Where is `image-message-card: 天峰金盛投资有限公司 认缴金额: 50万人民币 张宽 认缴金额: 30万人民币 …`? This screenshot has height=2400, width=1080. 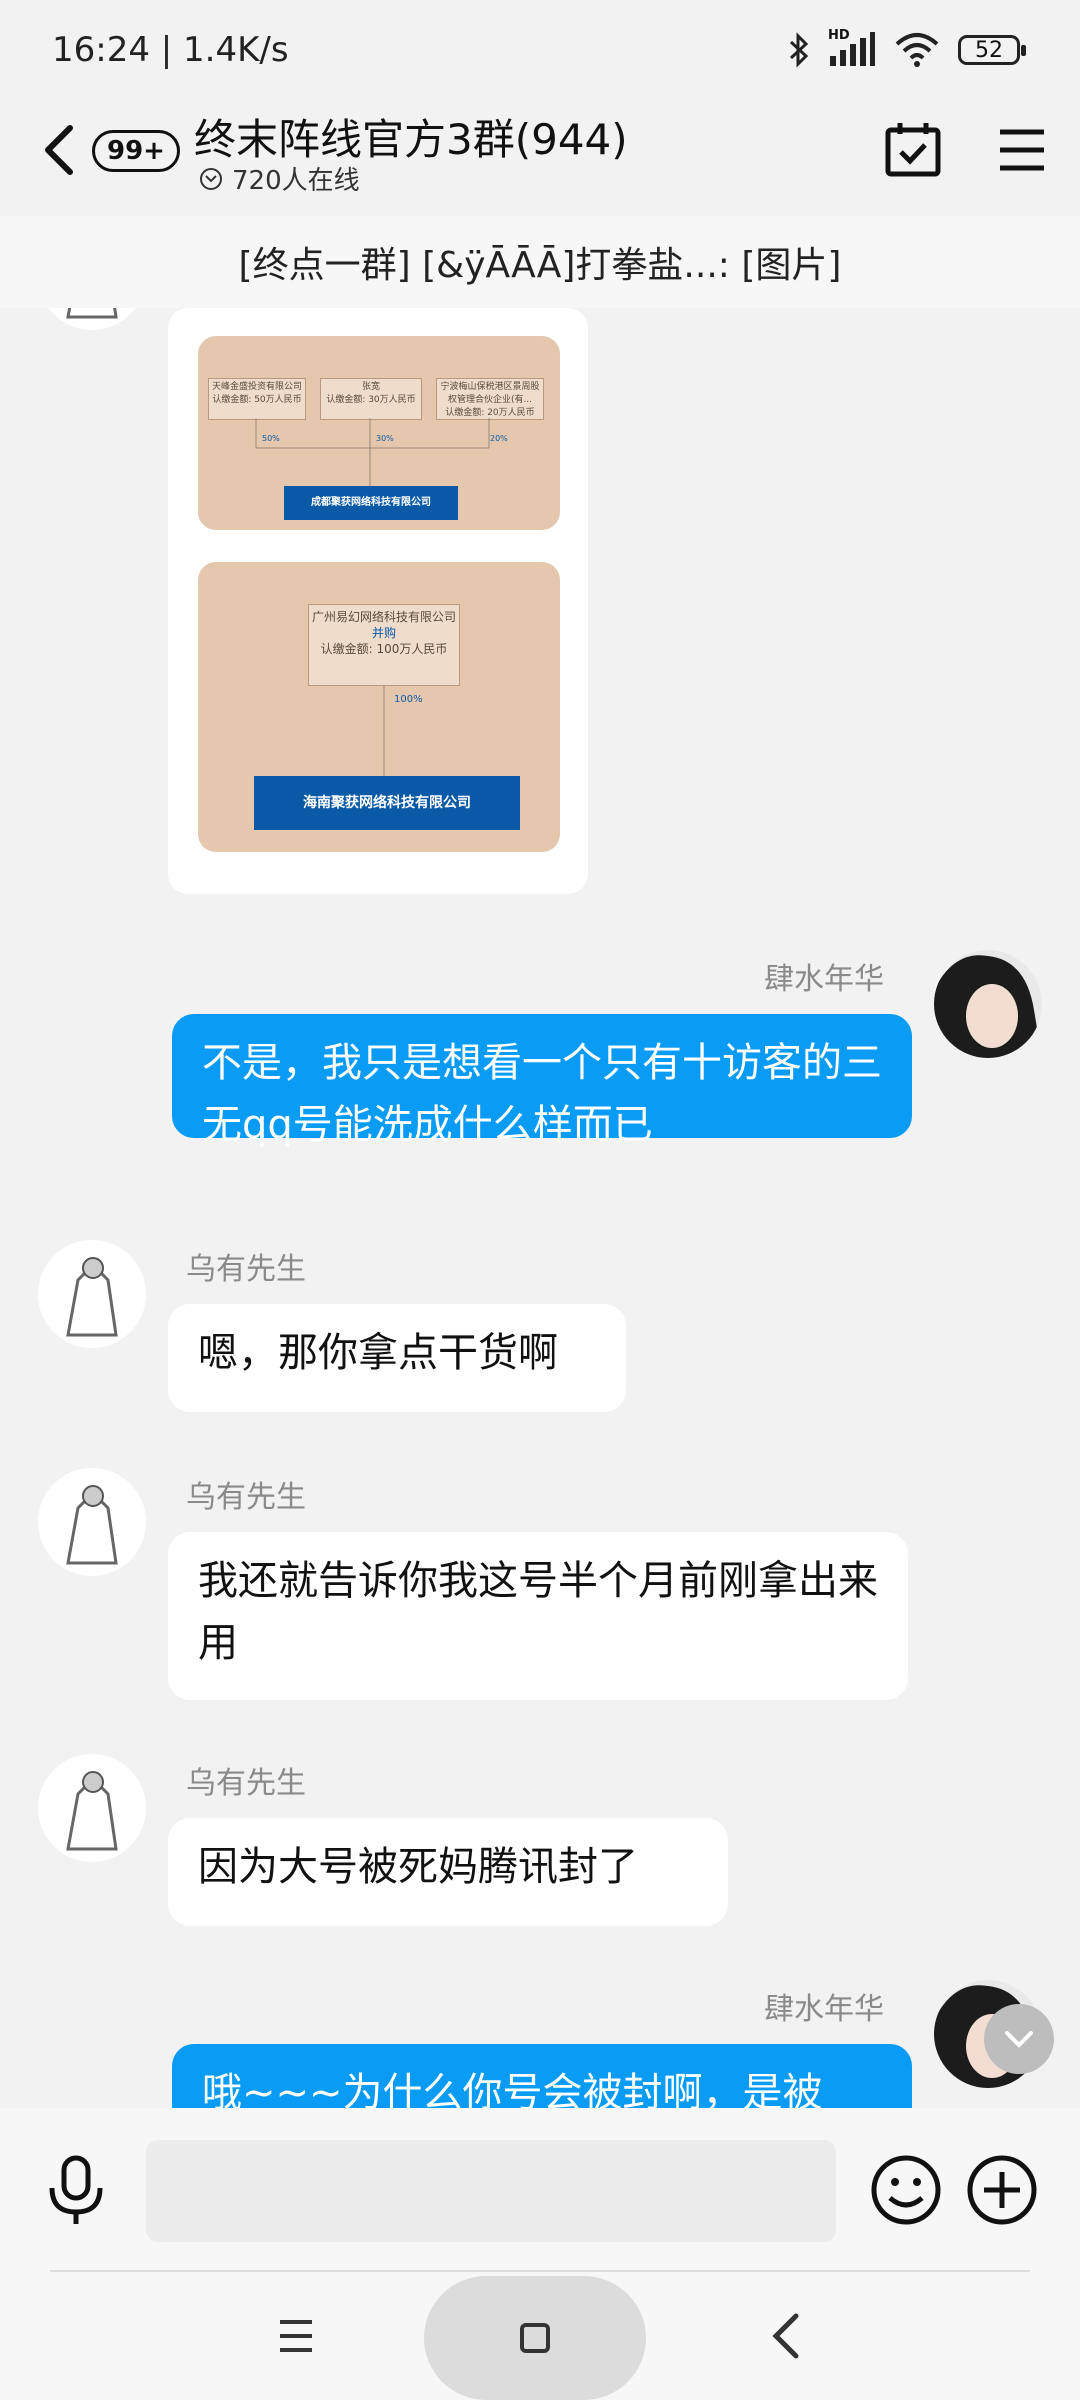
image-message-card: 天峰金盛投资有限公司 认缴金额: 50万人民币 张宽 认缴金额: 30万人民币 … is located at coordinates (378, 601).